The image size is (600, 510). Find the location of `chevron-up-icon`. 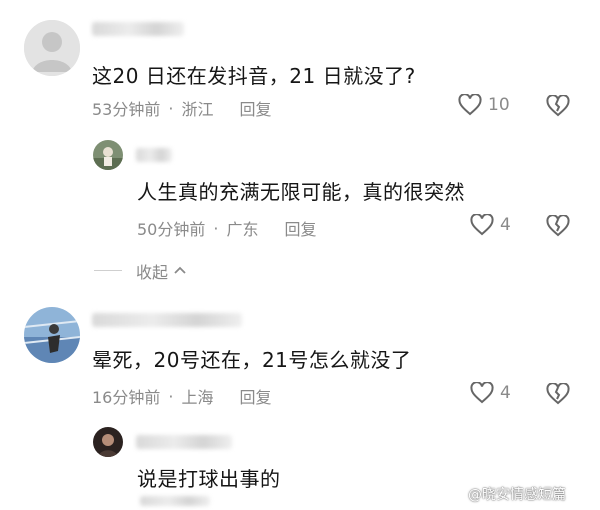

chevron-up-icon is located at coordinates (180, 270).